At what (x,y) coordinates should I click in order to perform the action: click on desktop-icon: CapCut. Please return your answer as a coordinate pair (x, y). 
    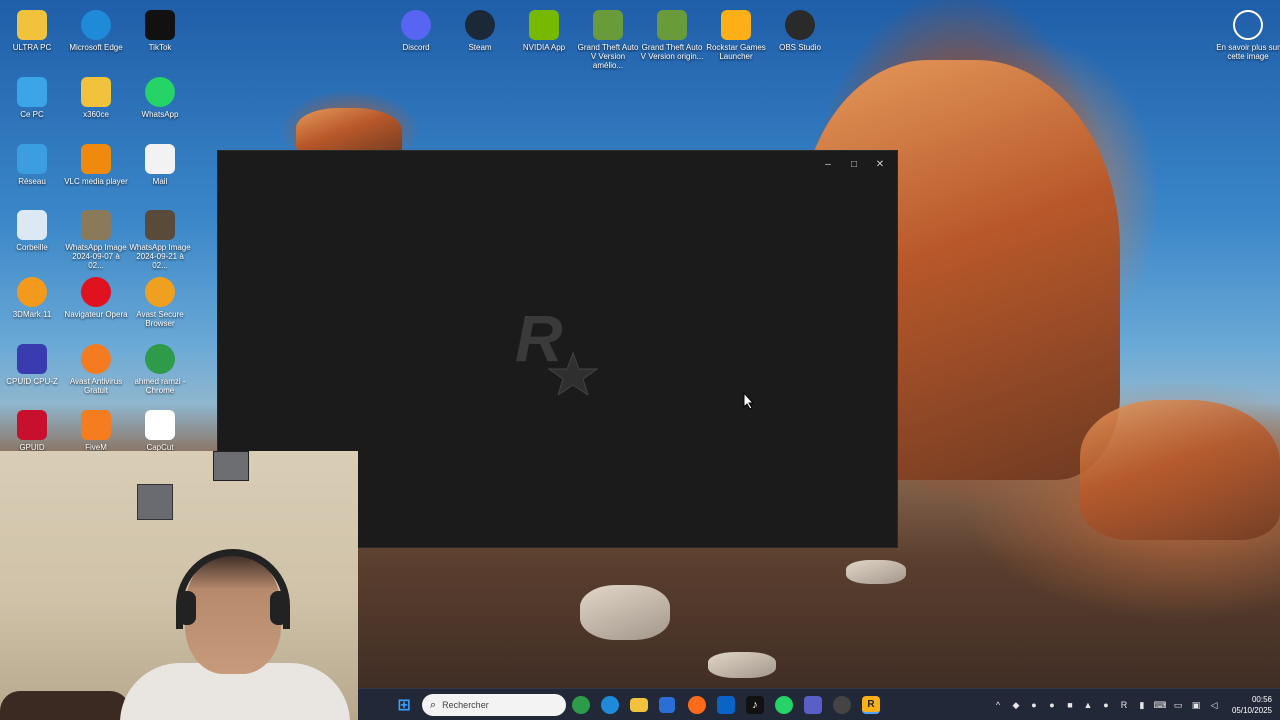
    Looking at the image, I should click on (160, 428).